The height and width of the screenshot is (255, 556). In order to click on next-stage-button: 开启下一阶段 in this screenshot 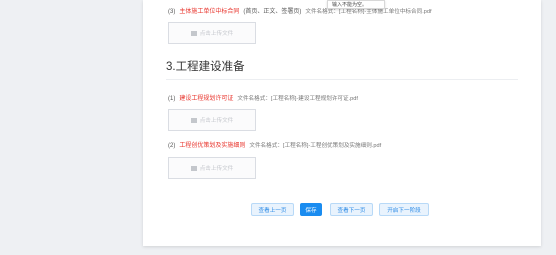, I will do `click(404, 209)`.